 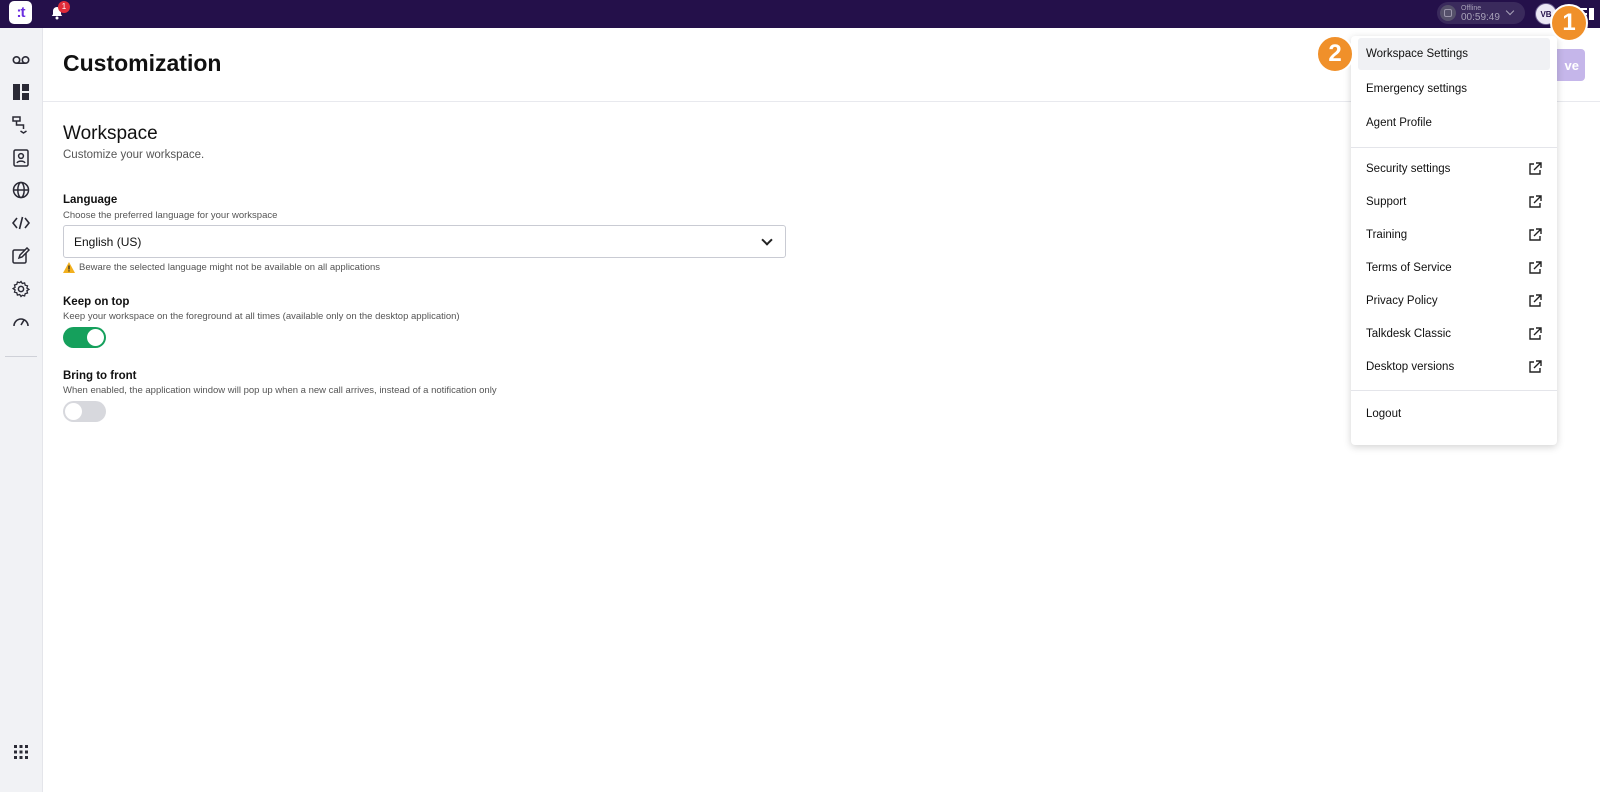 I want to click on top-bar: :t 1 Offline 00:59:49 VB, so click(x=800, y=14).